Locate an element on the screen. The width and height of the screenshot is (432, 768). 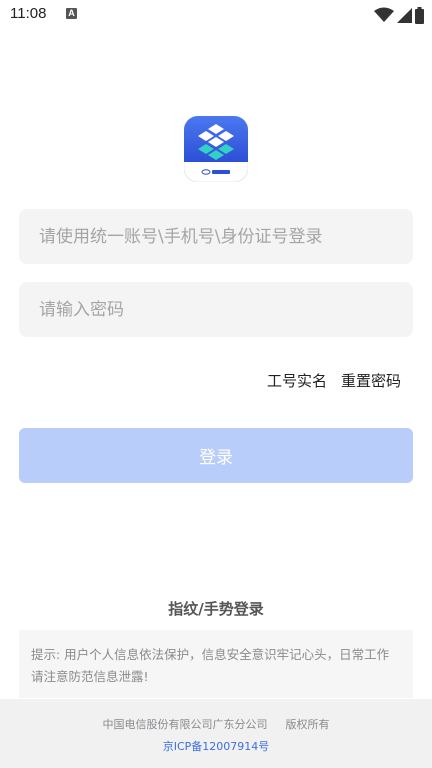
copyright-line: 中国电信股份有限公司广东分公司 版权所有 is located at coordinates (216, 724).